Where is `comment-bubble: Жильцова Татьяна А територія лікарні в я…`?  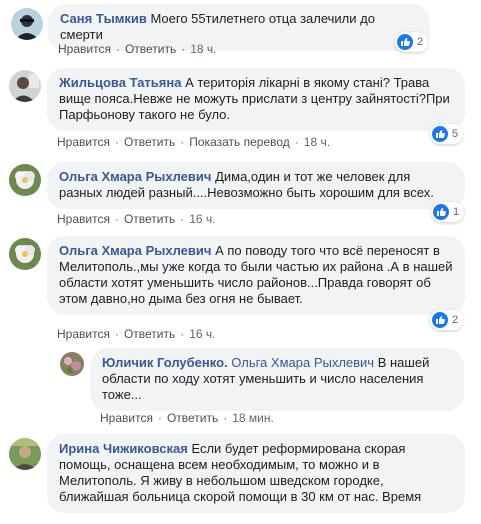
comment-bubble: Жильцова Татьяна А територія лікарні в я… is located at coordinates (256, 99).